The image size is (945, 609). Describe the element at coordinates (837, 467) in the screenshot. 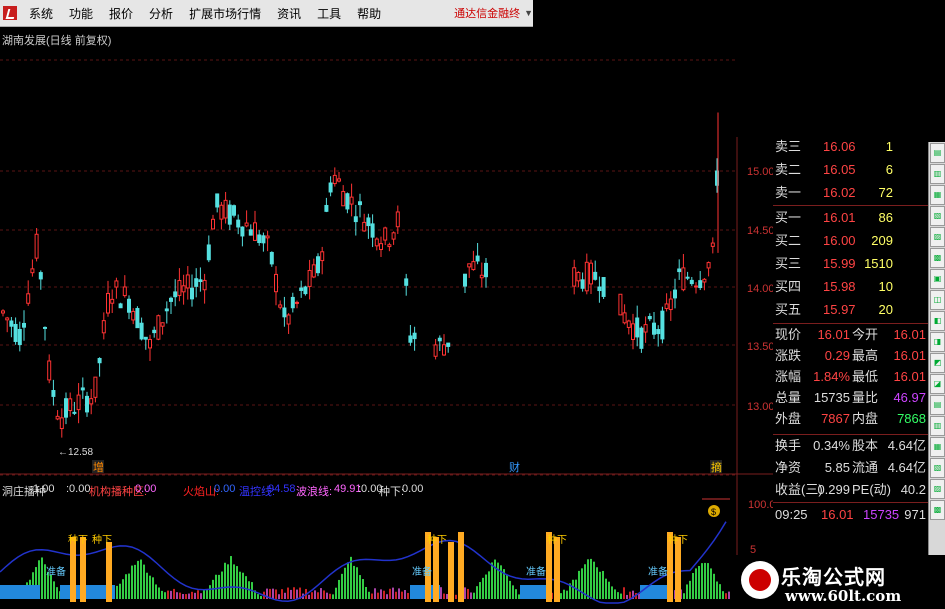

I see `stat-value: 5.85` at that location.